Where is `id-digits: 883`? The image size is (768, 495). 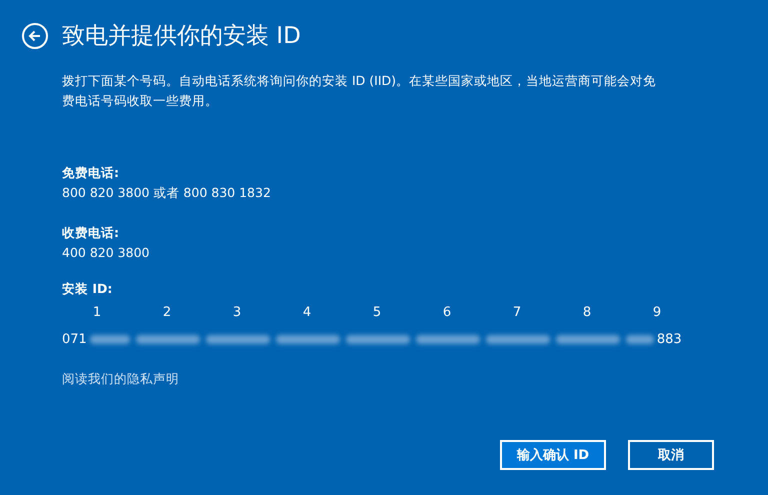
id-digits: 883 is located at coordinates (669, 339).